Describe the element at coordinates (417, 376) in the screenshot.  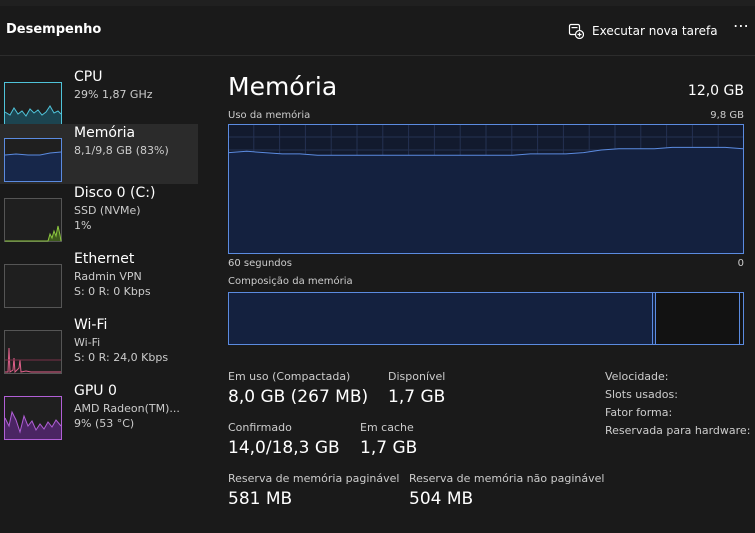
I see `stat-label: Disponível` at that location.